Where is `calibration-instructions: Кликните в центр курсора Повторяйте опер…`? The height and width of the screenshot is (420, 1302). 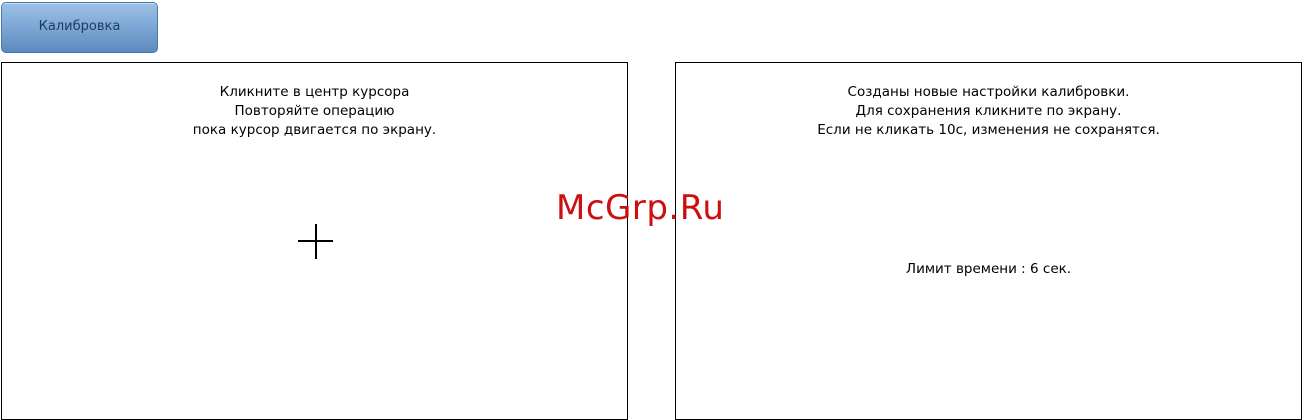
calibration-instructions: Кликните в центр курсора Повторяйте опер… is located at coordinates (314, 111).